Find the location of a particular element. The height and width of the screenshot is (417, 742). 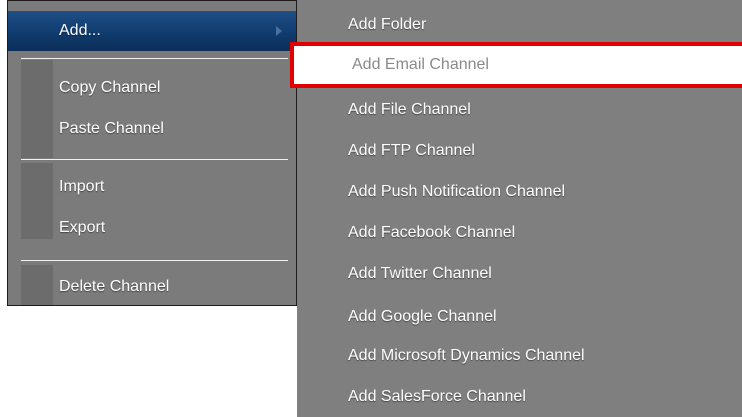

submenu-item-add-microsoft-dynamics-channel: Add Microsoft Dynamics Channel is located at coordinates (519, 355).